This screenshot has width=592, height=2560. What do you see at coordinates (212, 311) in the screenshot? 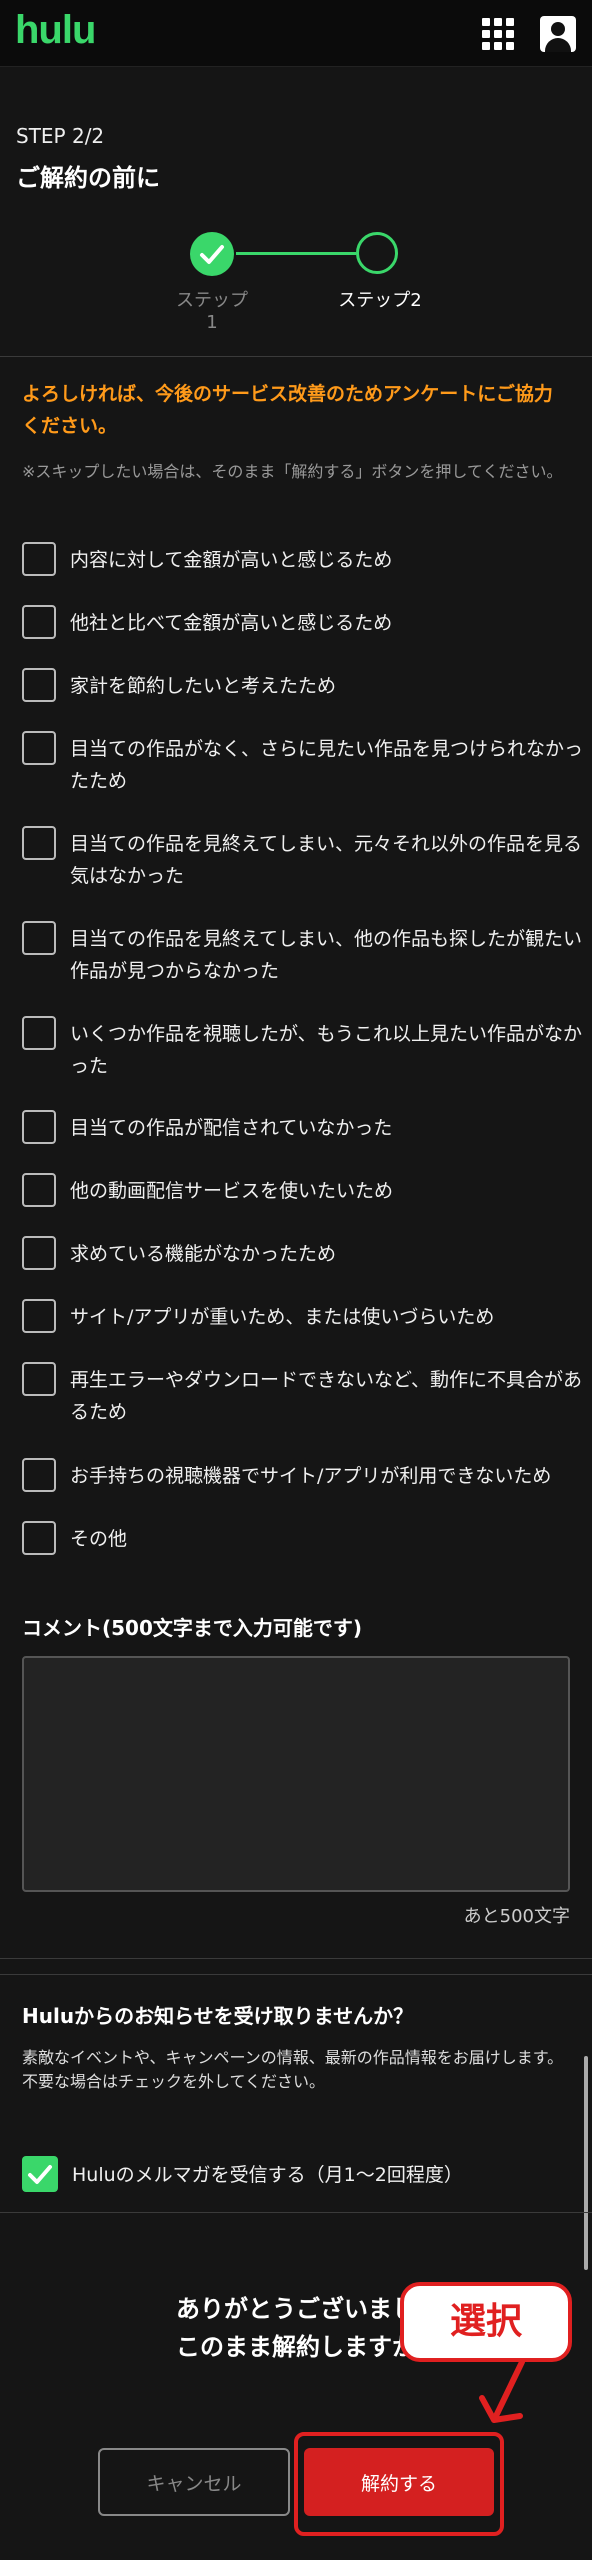
I see `step1-label: ステップ1` at bounding box center [212, 311].